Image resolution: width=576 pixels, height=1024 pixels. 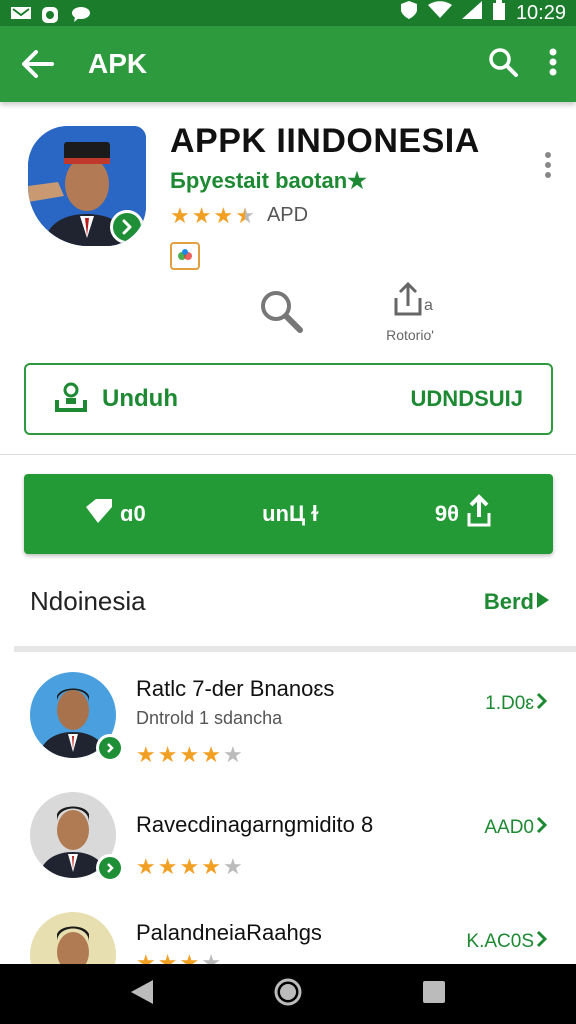 What do you see at coordinates (503, 64) in the screenshot?
I see `search-icon` at bounding box center [503, 64].